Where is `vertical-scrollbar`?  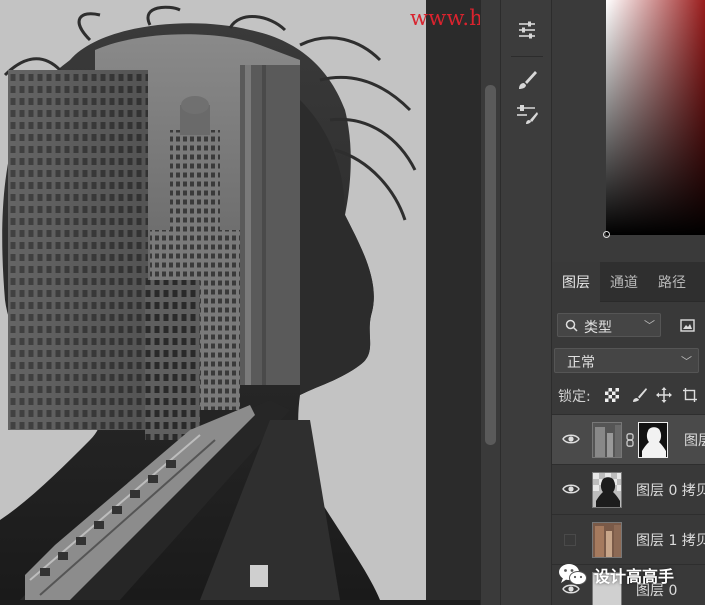
vertical-scrollbar is located at coordinates (490, 302).